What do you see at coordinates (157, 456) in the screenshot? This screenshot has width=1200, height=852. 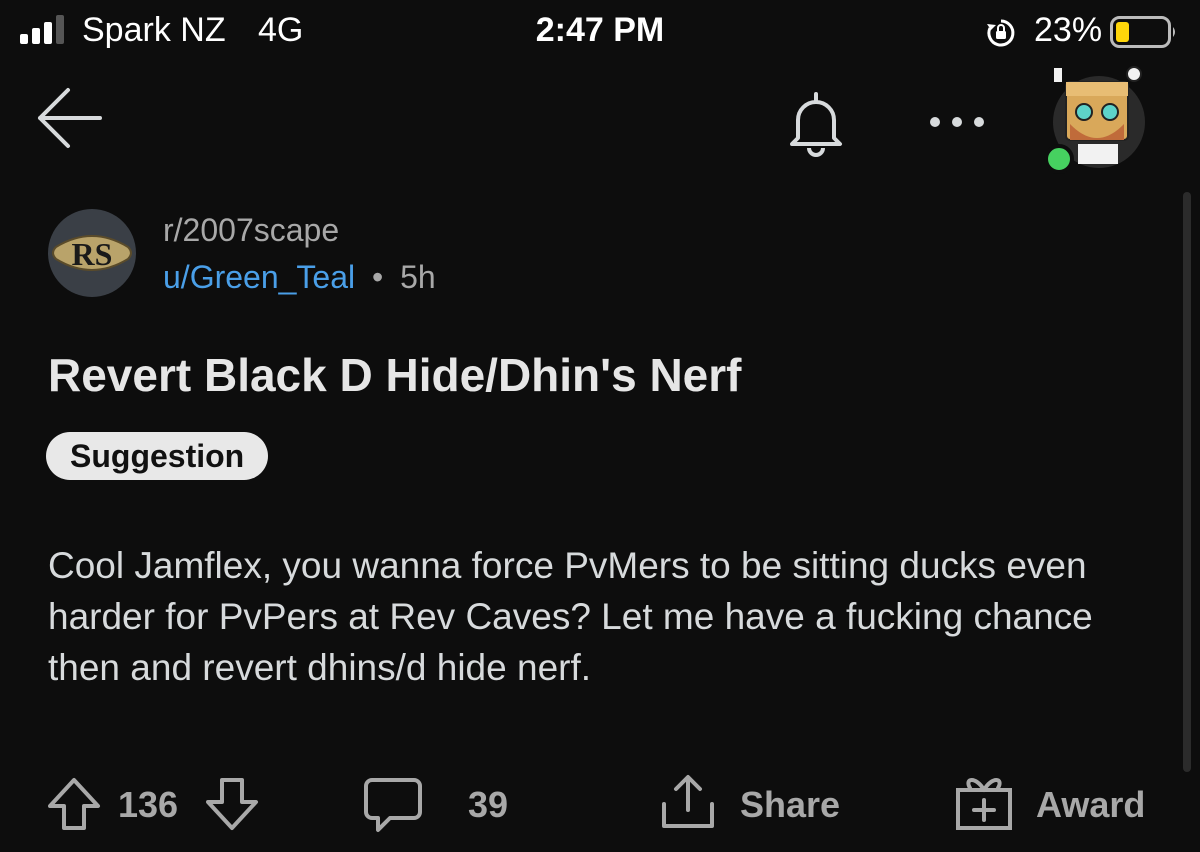 I see `post-flair: Suggestion` at bounding box center [157, 456].